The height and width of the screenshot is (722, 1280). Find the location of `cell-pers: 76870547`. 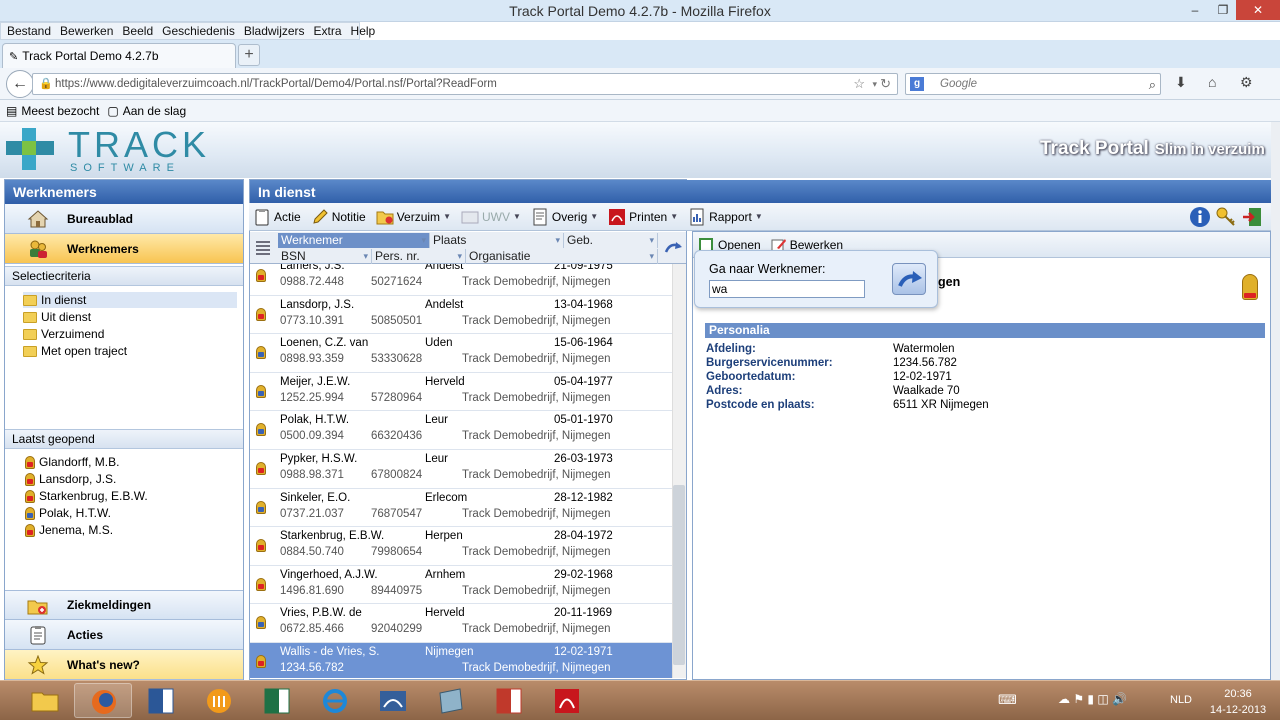

cell-pers: 76870547 is located at coordinates (397, 513).